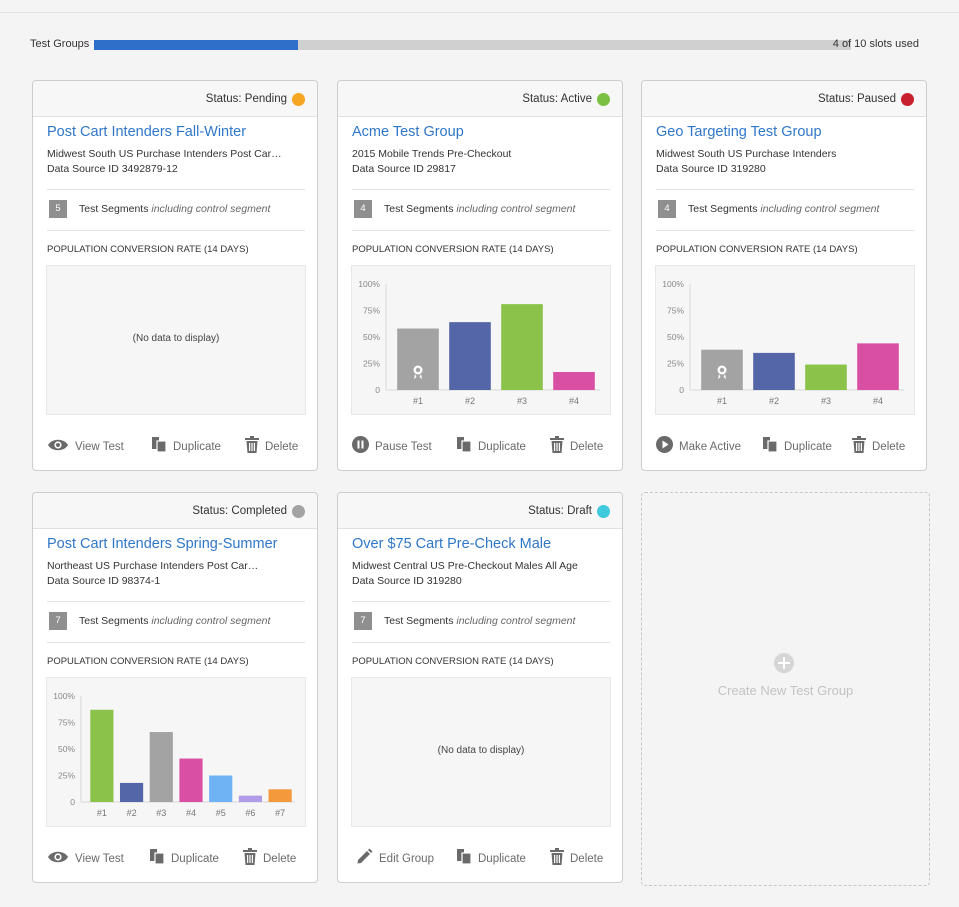 This screenshot has width=959, height=907. I want to click on status-dot, so click(603, 99).